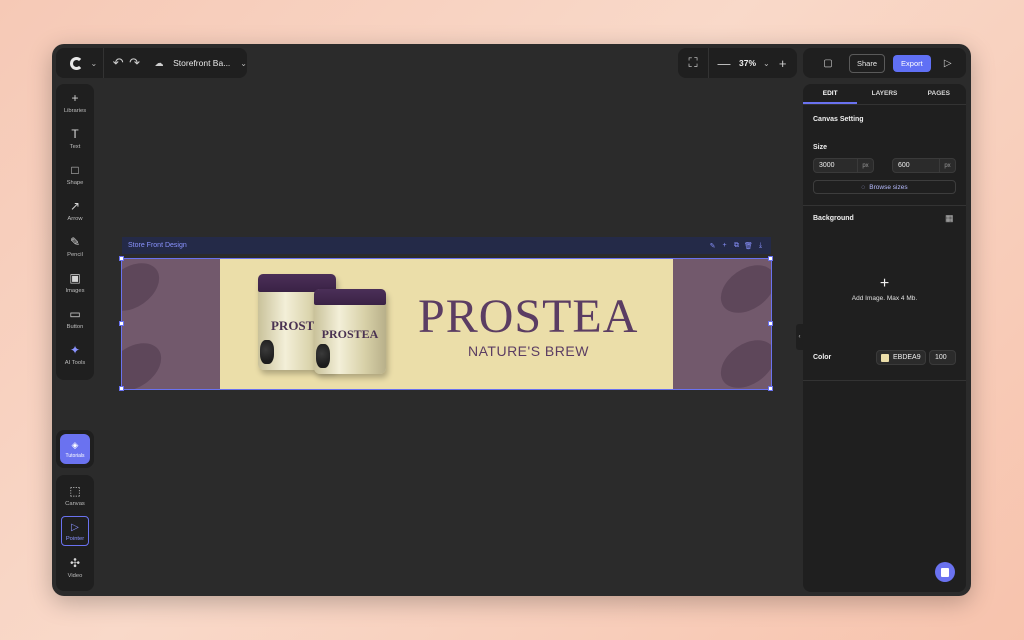 The width and height of the screenshot is (1024, 640). I want to click on tool-label: Arrow, so click(75, 218).